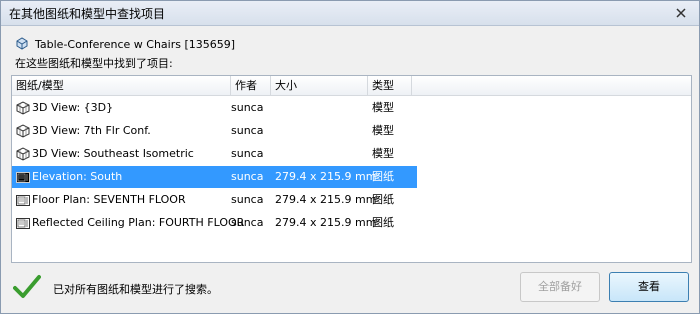 Image resolution: width=700 pixels, height=314 pixels. What do you see at coordinates (390, 85) in the screenshot?
I see `column-header-type: 类型` at bounding box center [390, 85].